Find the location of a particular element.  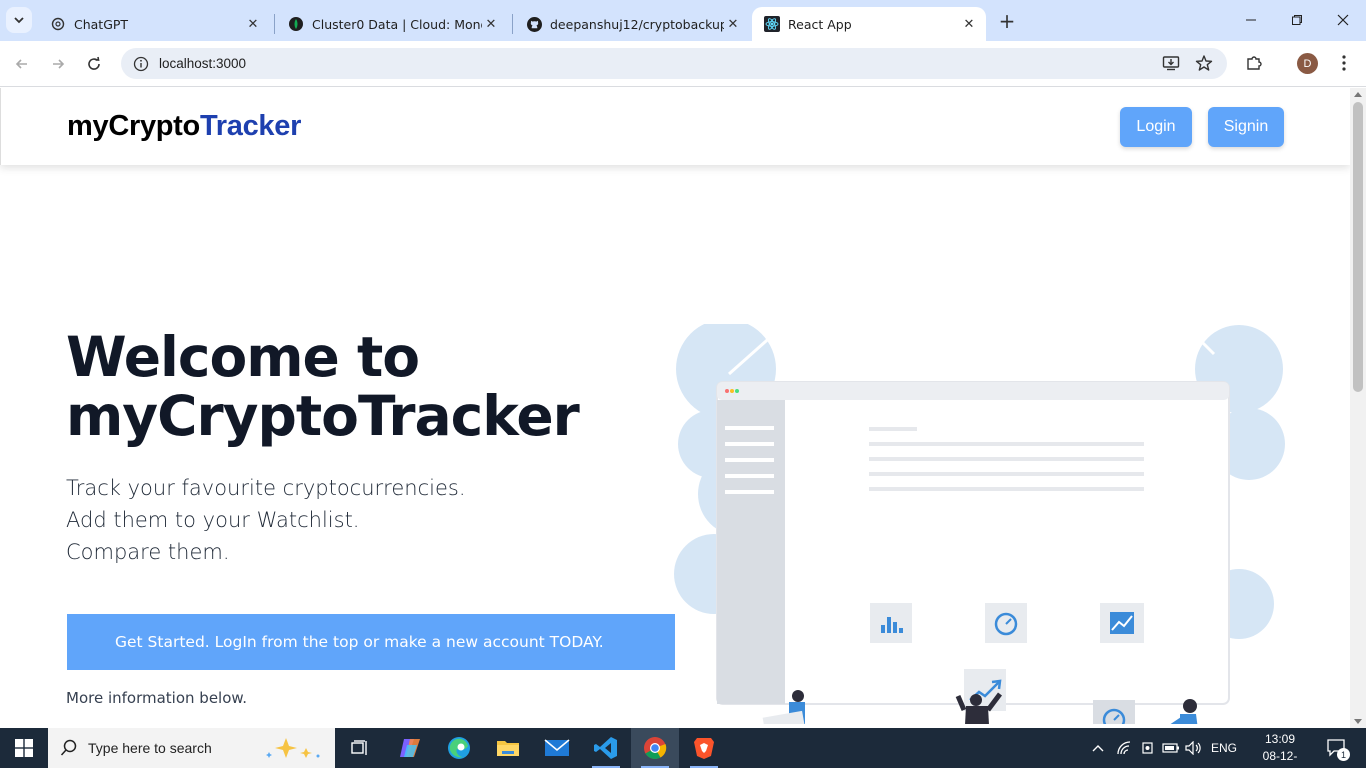

taskbar-file-explorer is located at coordinates (508, 748).